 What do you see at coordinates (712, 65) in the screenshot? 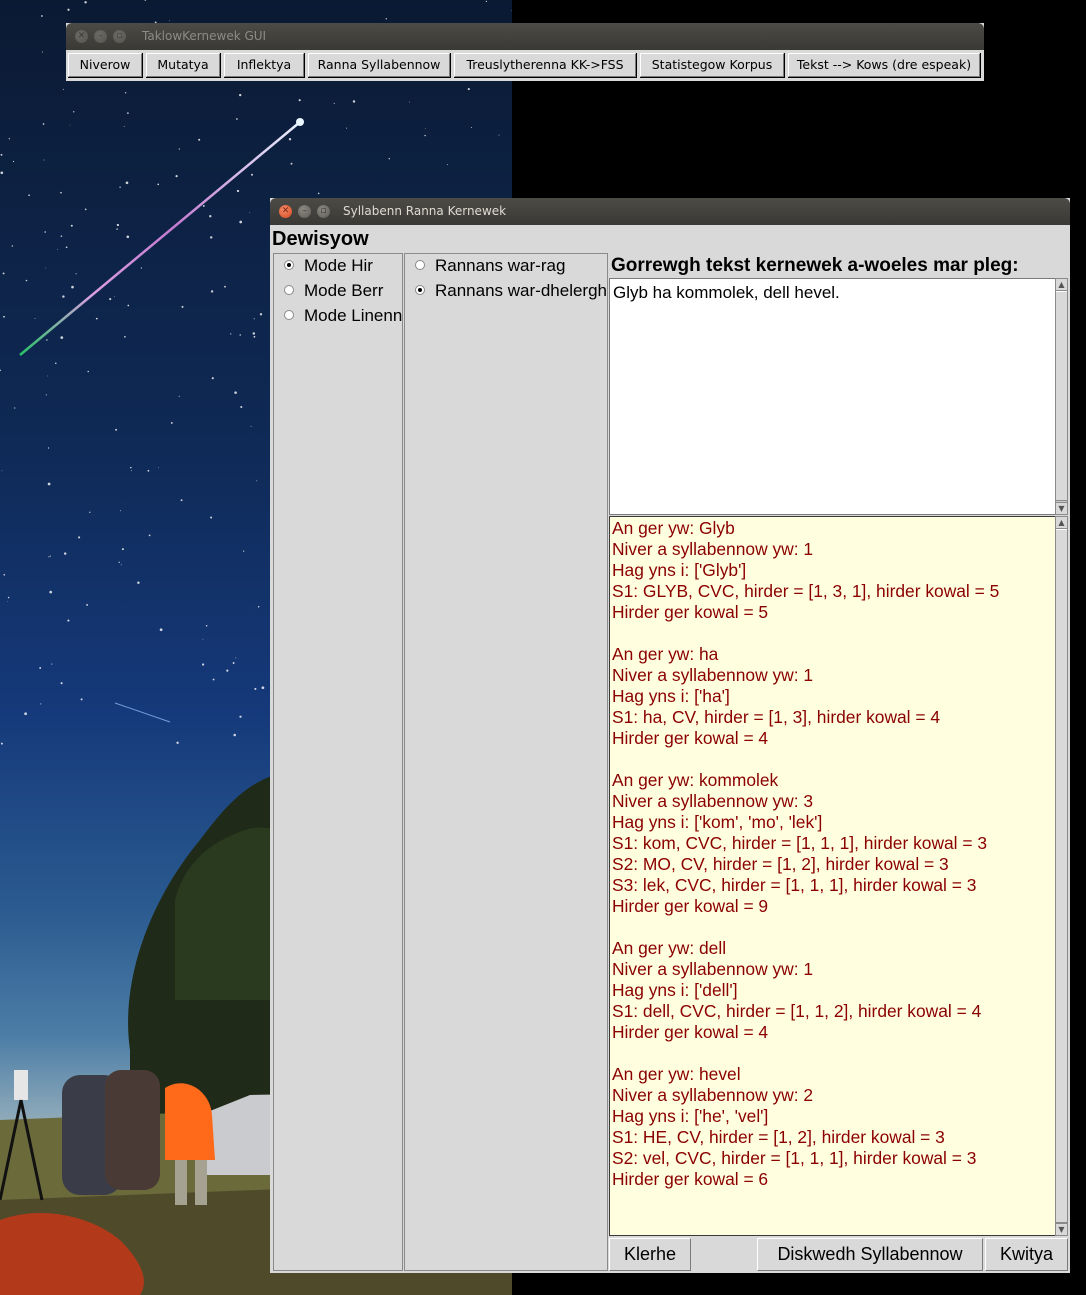
I see `statistegow-korpus-button: Statistegow Korpus` at bounding box center [712, 65].